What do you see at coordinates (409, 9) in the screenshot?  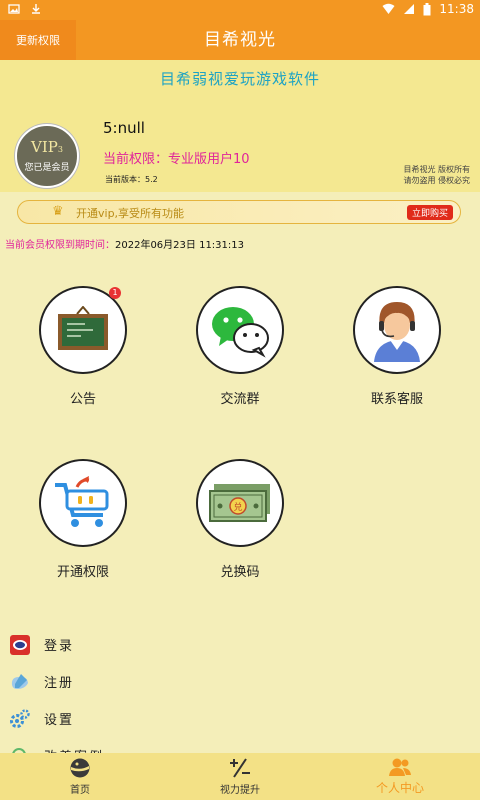 I see `signal-icon` at bounding box center [409, 9].